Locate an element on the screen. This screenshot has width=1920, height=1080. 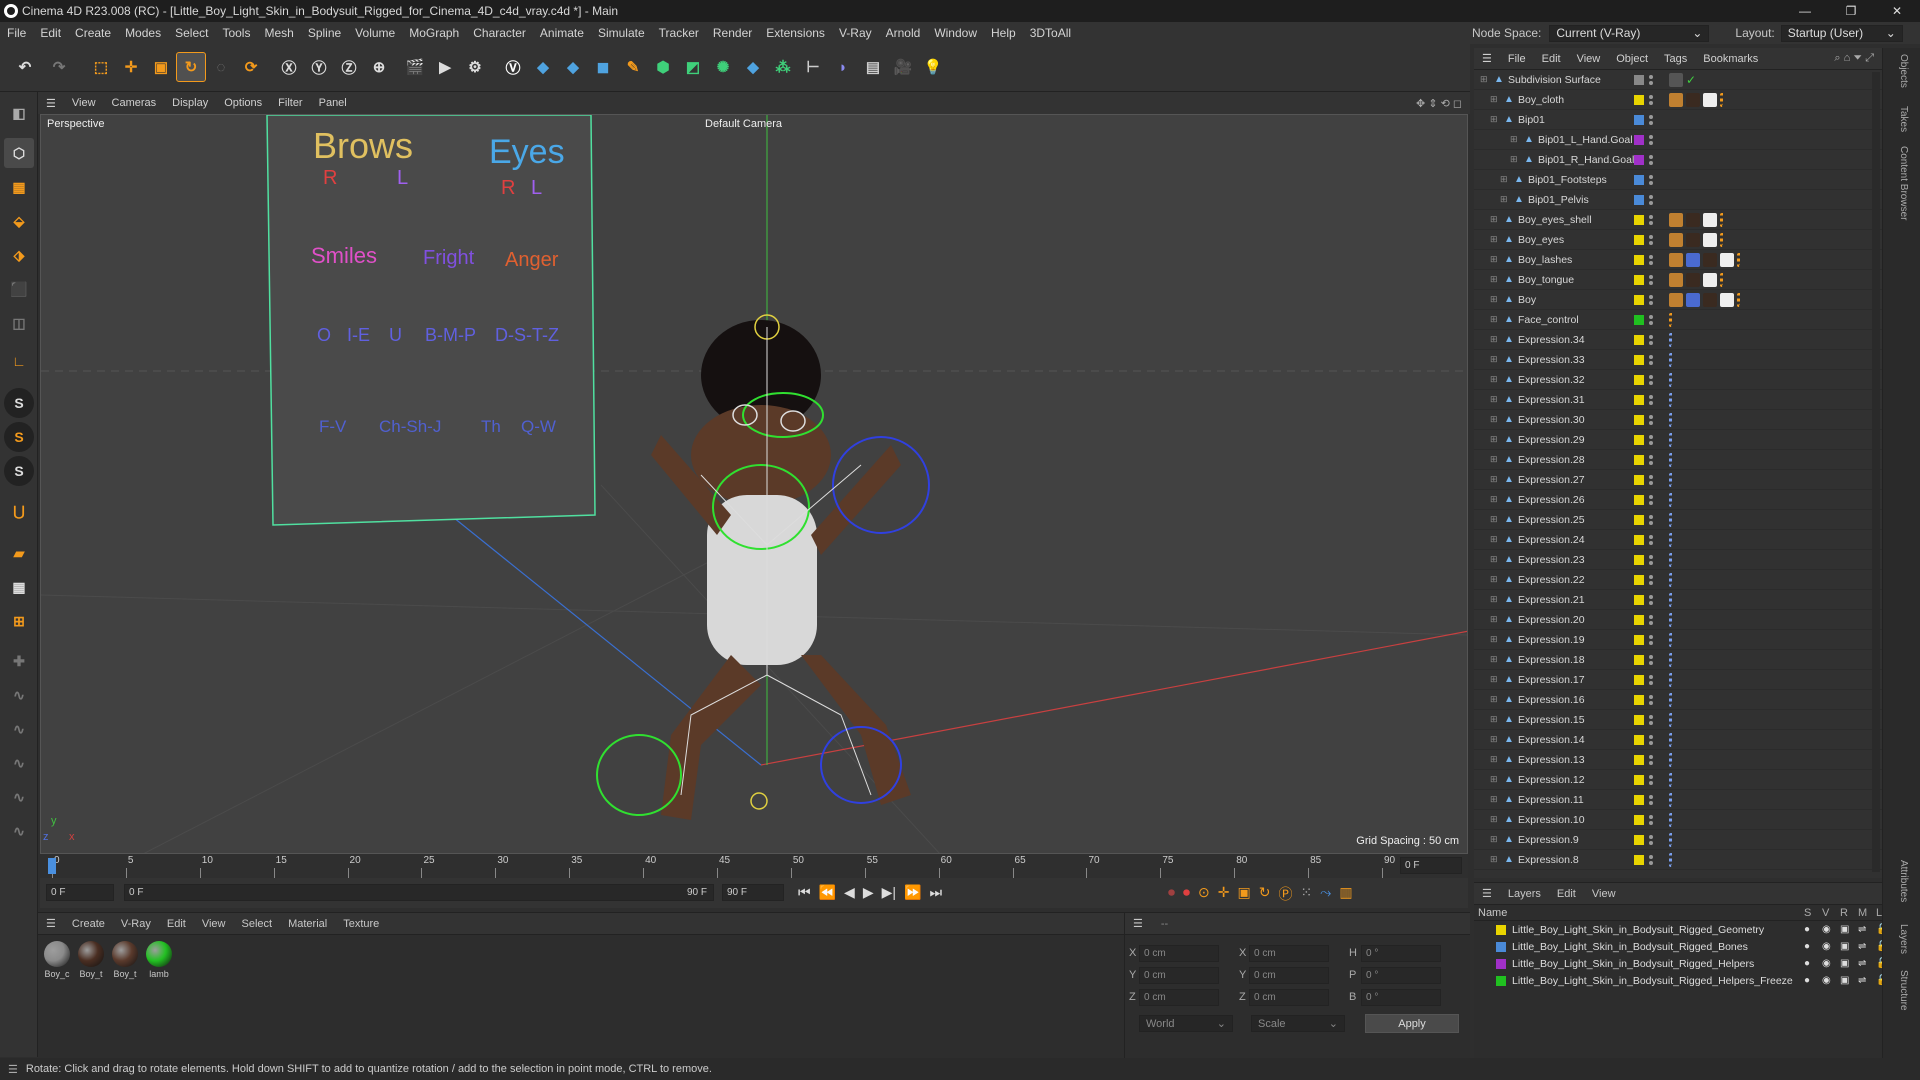
move-icon: ✛ is located at coordinates (131, 67).